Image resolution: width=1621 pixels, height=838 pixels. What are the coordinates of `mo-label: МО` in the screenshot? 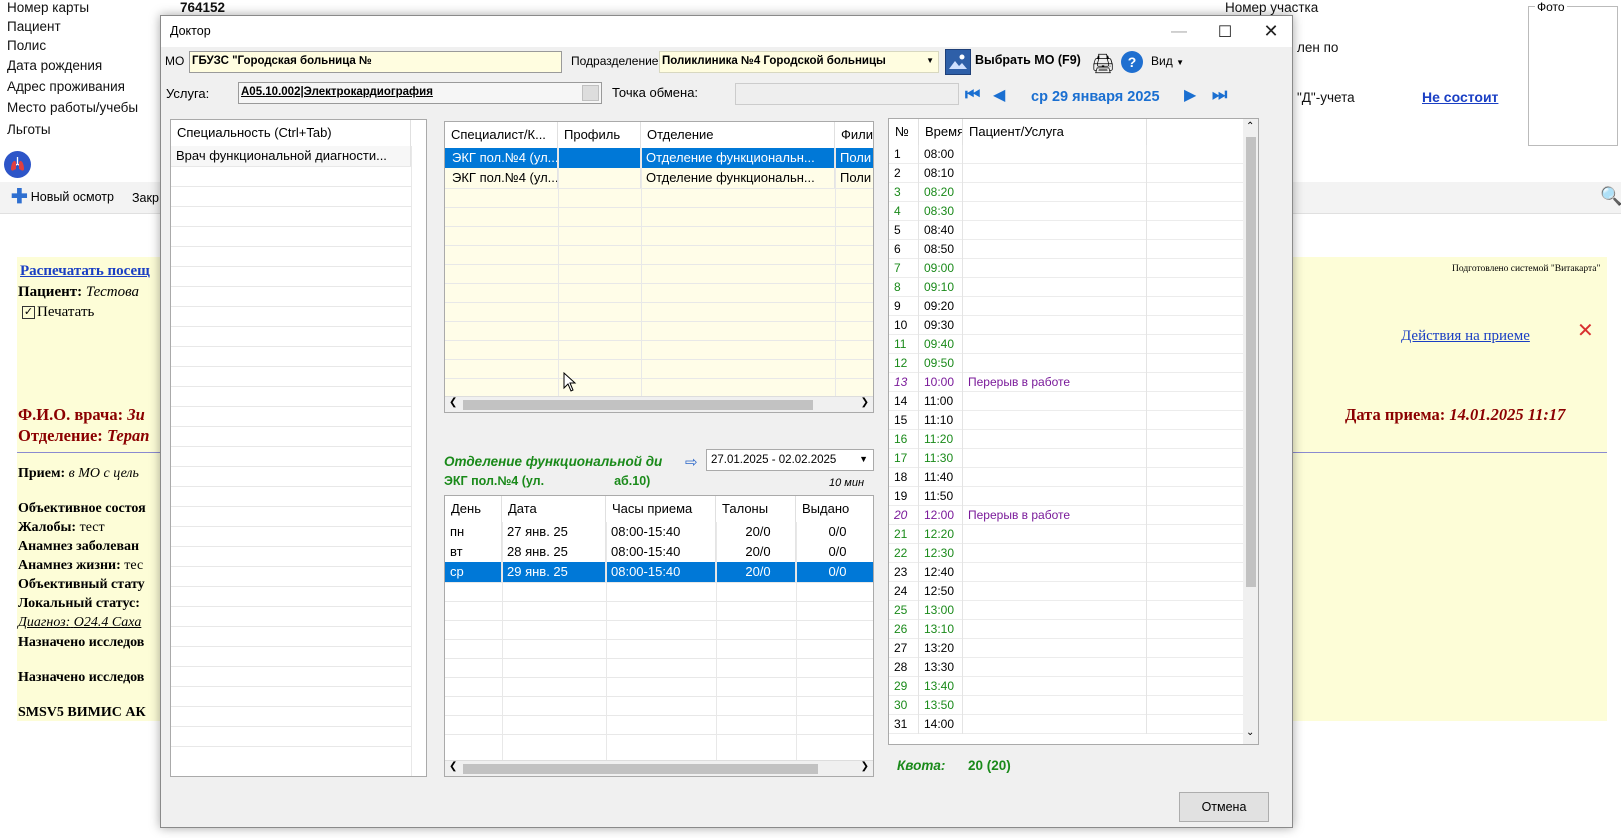 It's located at (175, 61).